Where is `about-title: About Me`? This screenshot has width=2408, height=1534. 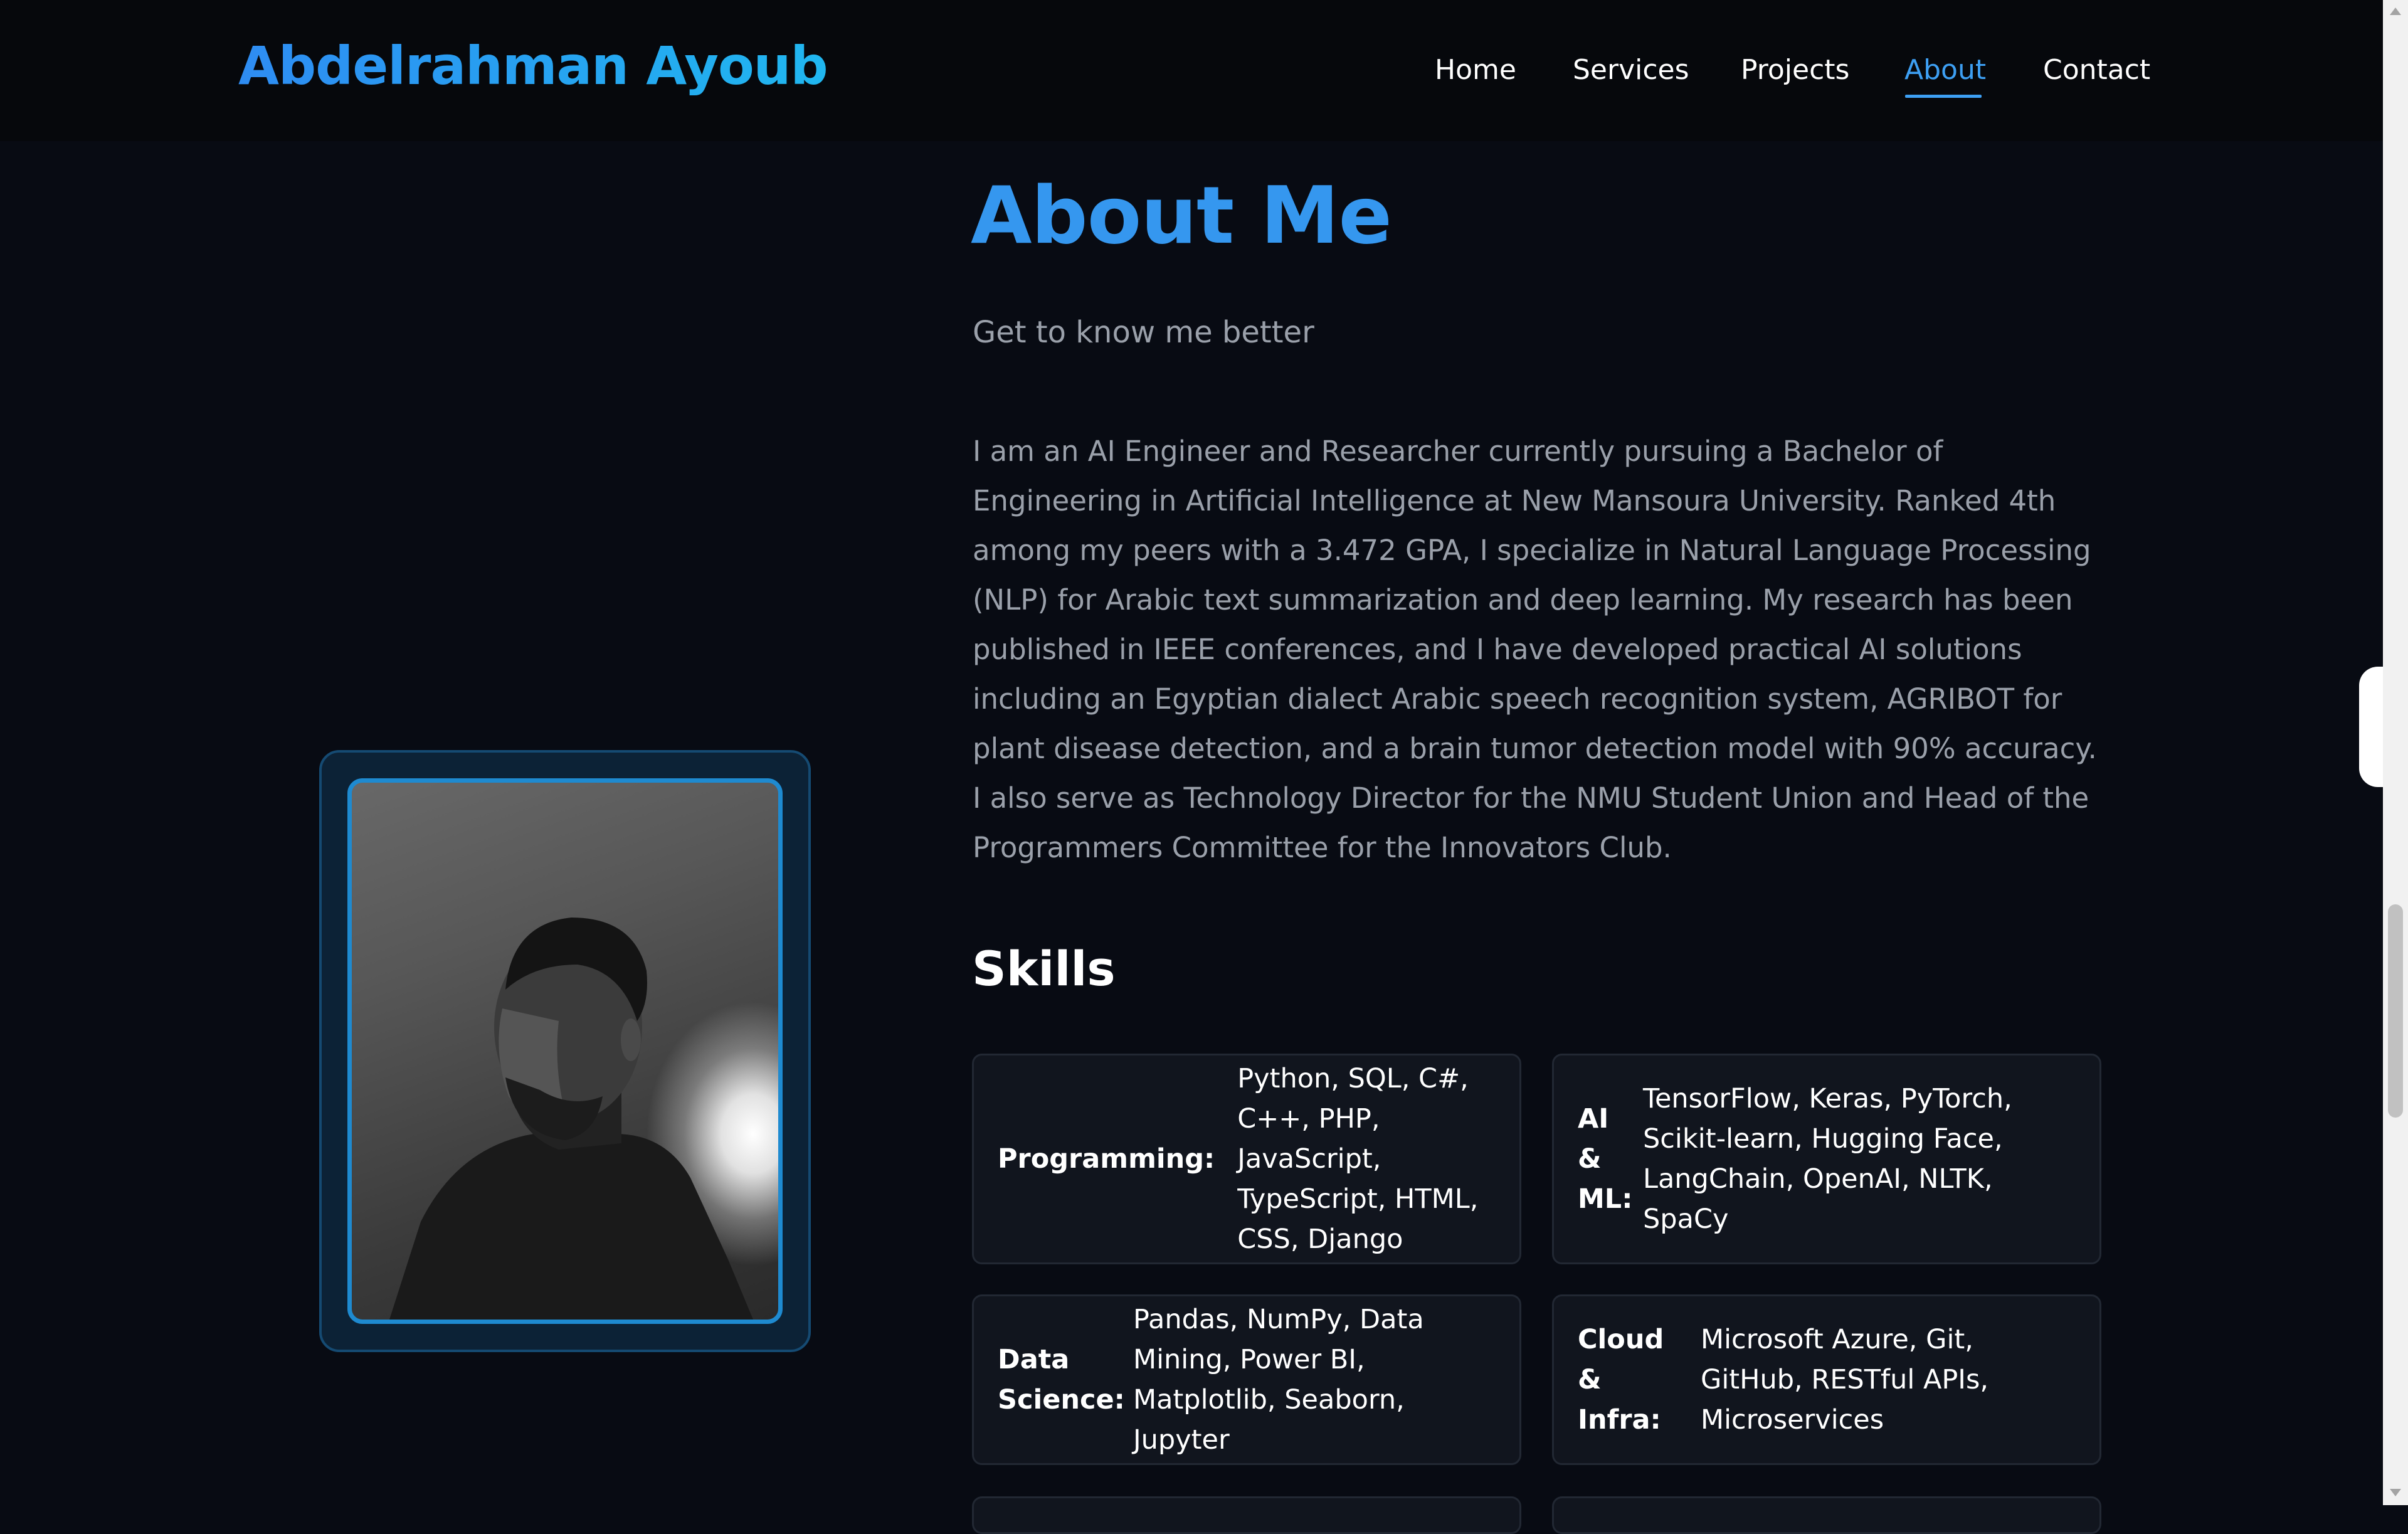
about-title: About Me is located at coordinates (1181, 215).